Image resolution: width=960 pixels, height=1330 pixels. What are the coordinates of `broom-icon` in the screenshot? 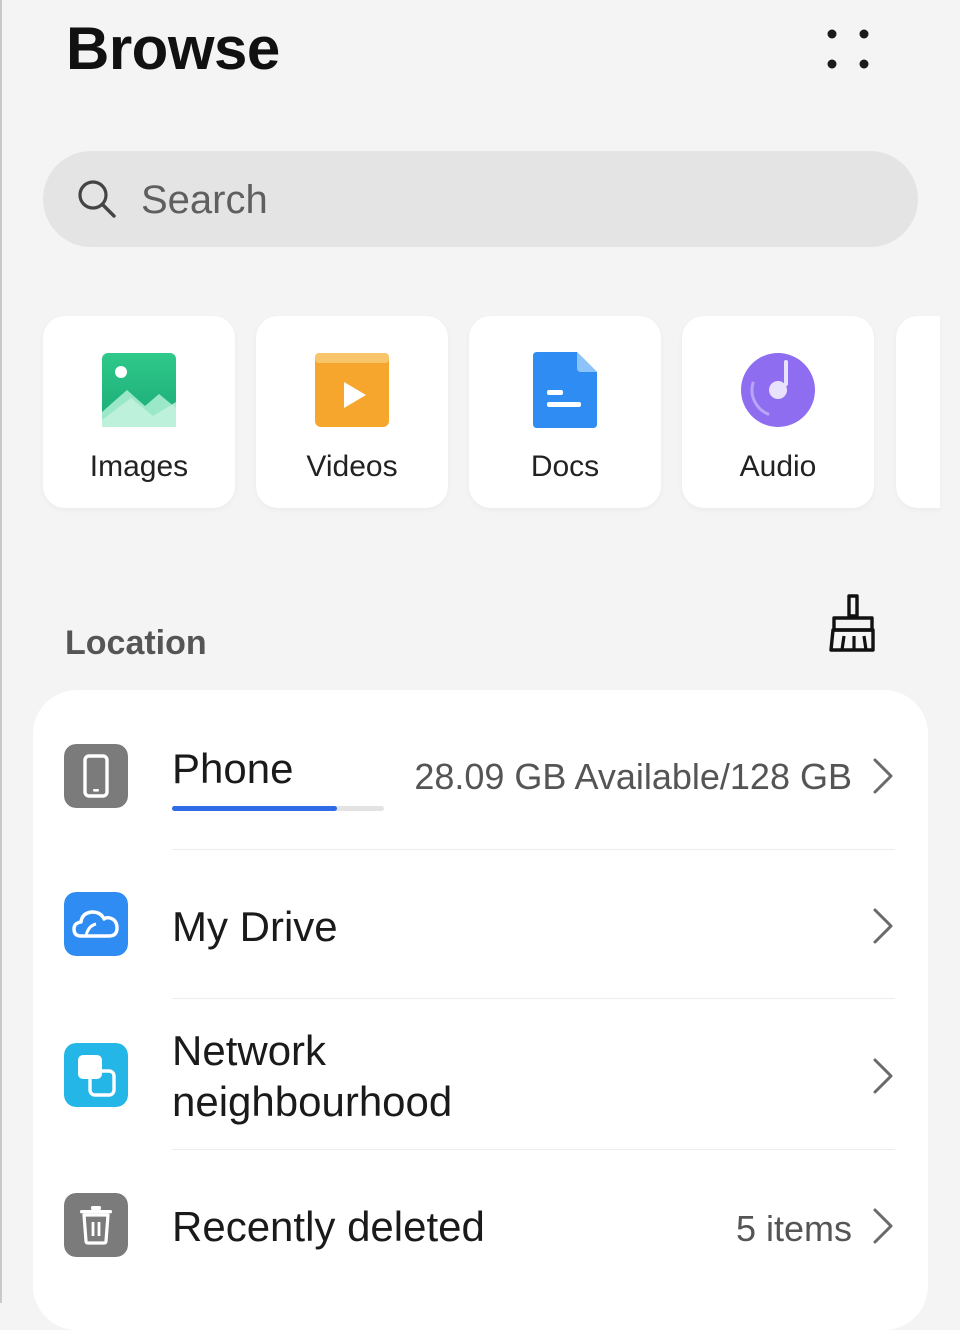 It's located at (852, 623).